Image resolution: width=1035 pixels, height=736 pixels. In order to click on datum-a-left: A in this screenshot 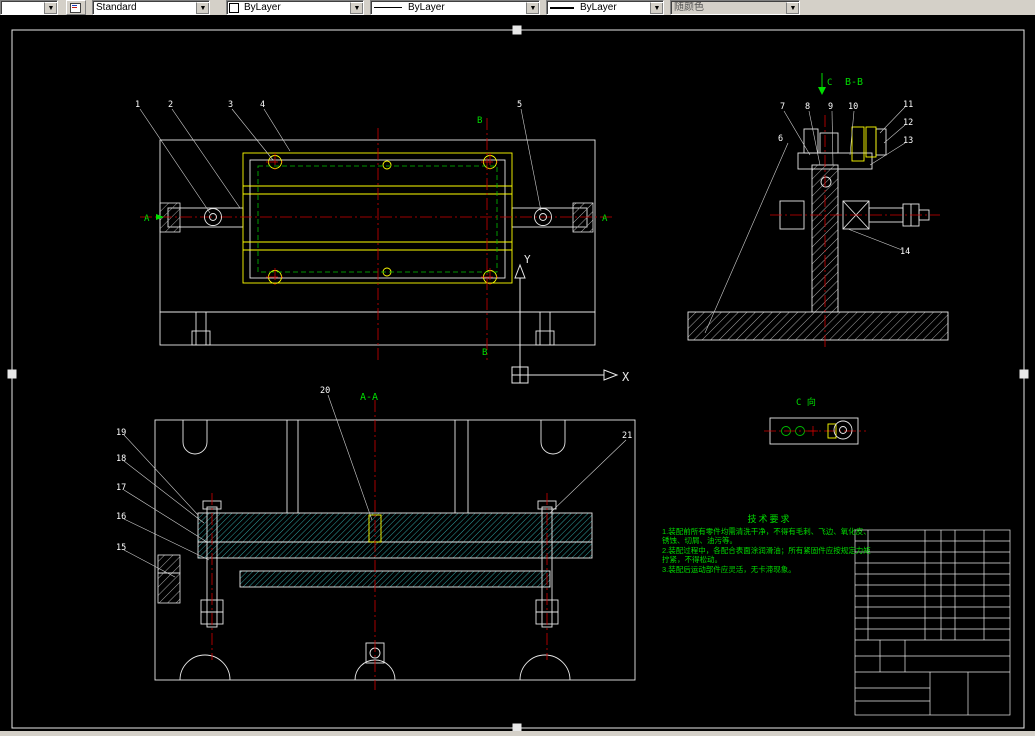, I will do `click(147, 219)`.